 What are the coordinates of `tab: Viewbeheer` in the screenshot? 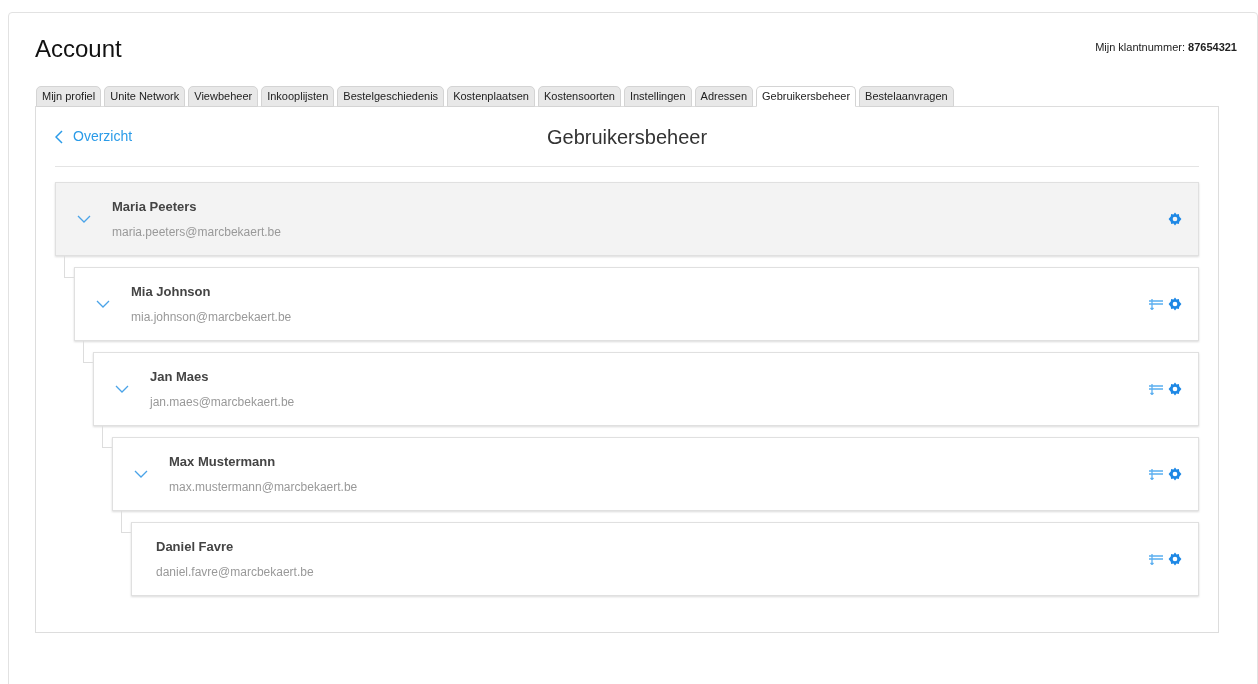 It's located at (223, 96).